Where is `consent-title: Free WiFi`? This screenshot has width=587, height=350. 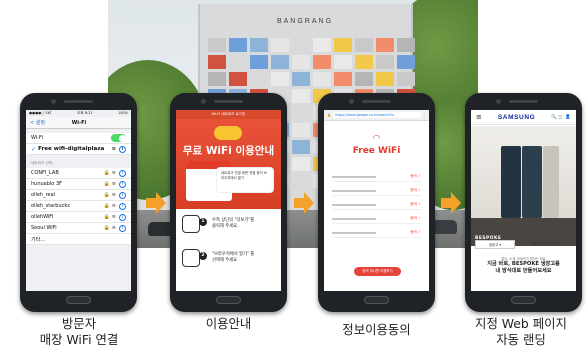 consent-title: Free WiFi is located at coordinates (376, 151).